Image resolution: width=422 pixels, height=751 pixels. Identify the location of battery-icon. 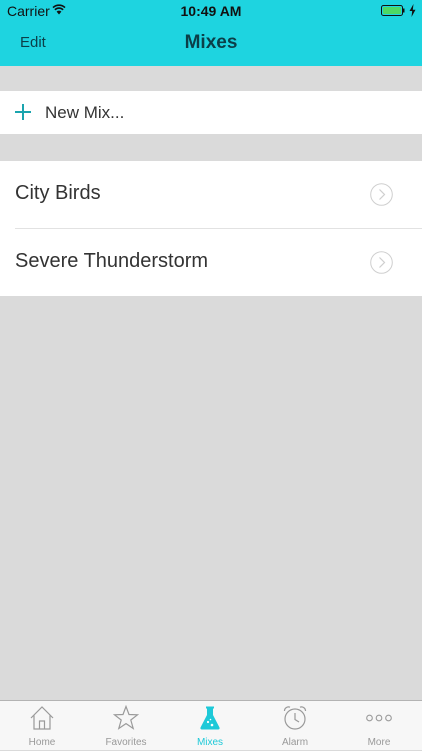
(393, 10).